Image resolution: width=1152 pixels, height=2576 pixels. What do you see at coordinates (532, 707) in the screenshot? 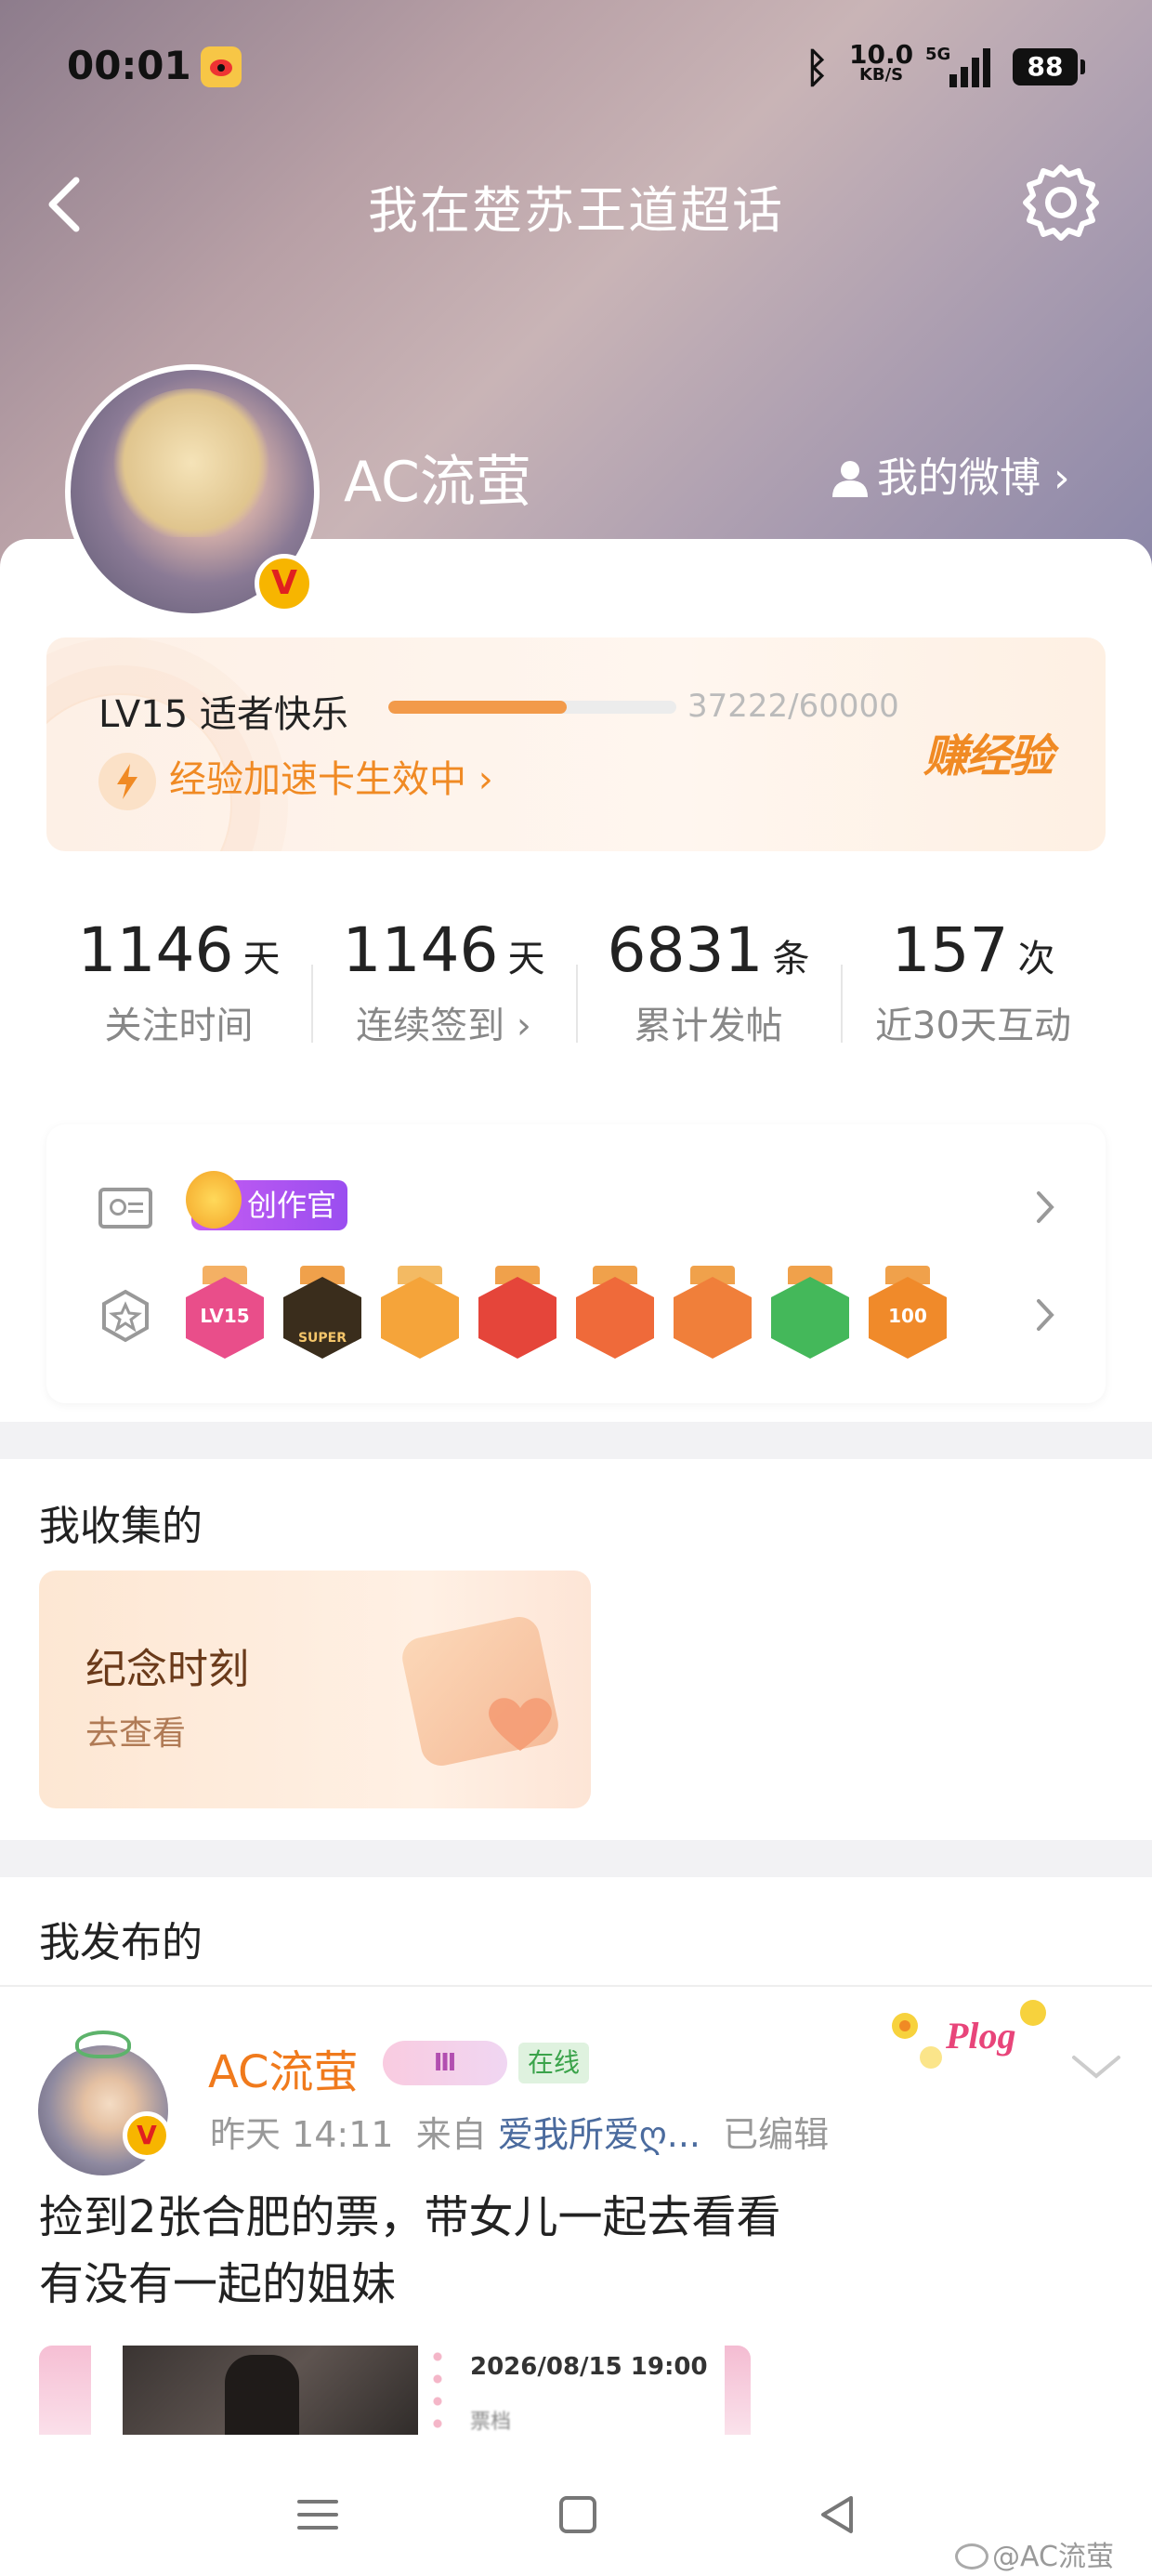
I see `level-progress-bar` at bounding box center [532, 707].